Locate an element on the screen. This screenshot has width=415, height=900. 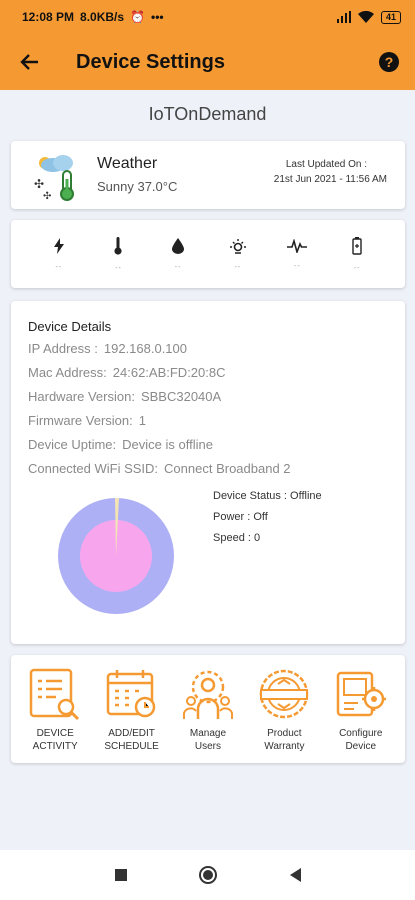
hardware-version-value: SBBC32040A is located at coordinates (181, 396).